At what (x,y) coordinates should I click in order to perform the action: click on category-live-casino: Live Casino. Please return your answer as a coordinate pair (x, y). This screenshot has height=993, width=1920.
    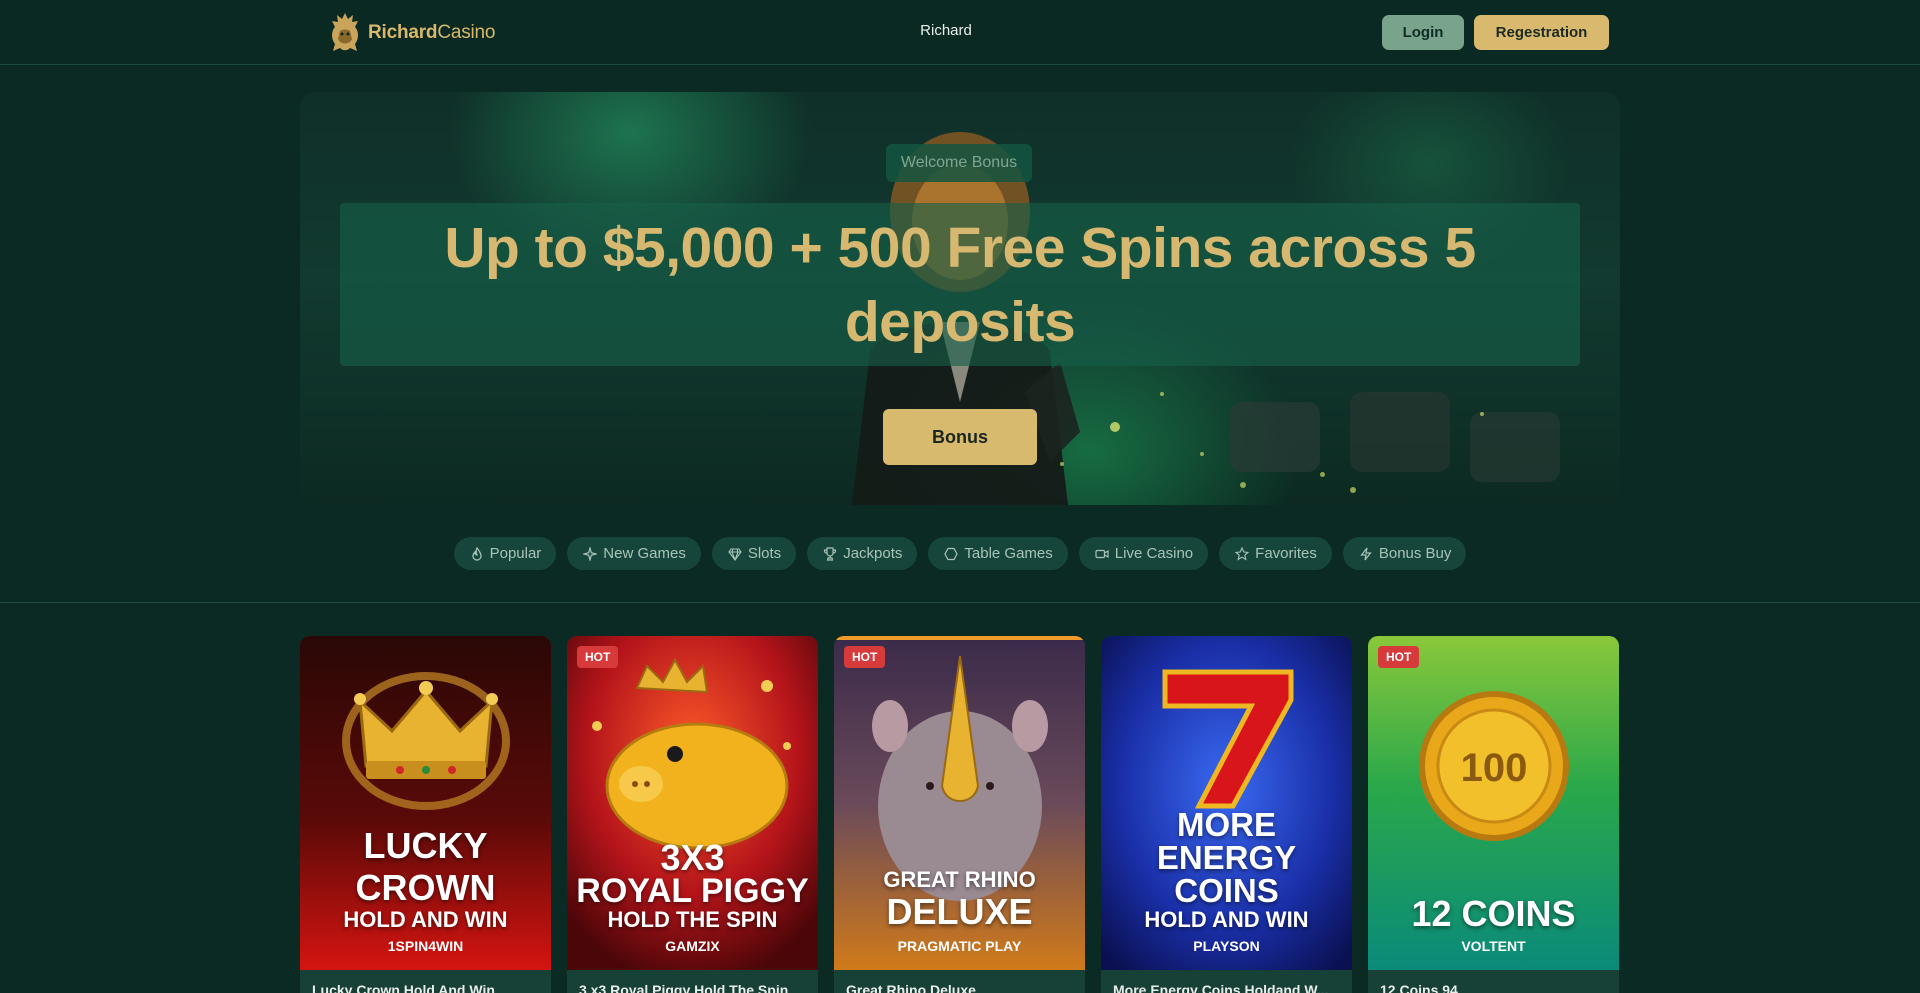
    Looking at the image, I should click on (1143, 553).